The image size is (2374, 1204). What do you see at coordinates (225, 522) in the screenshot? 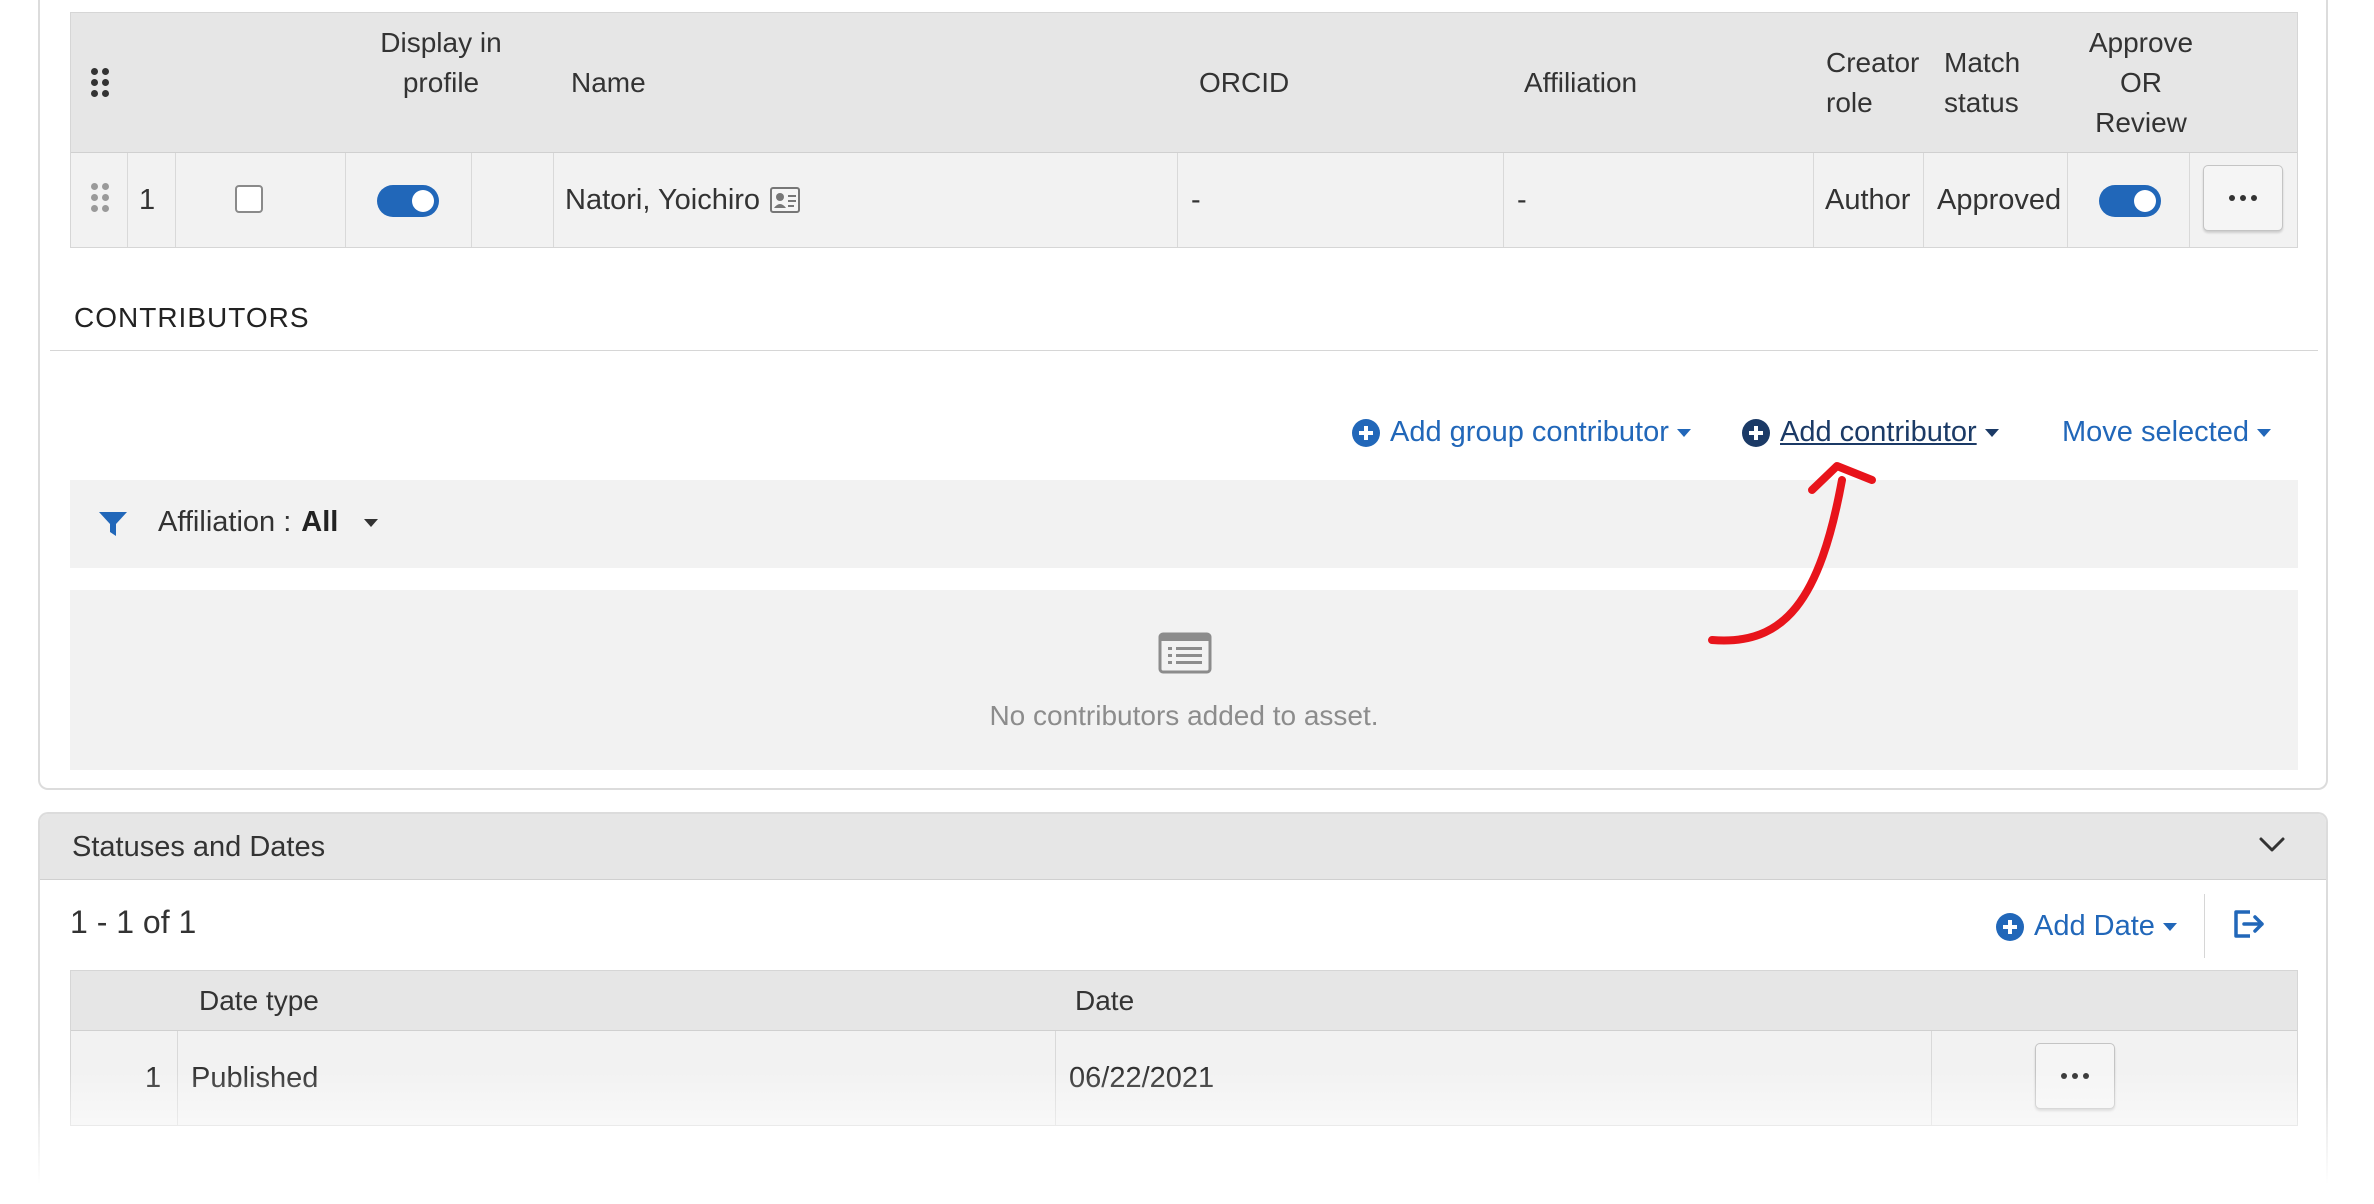
I see `filter-label: Affiliation :` at bounding box center [225, 522].